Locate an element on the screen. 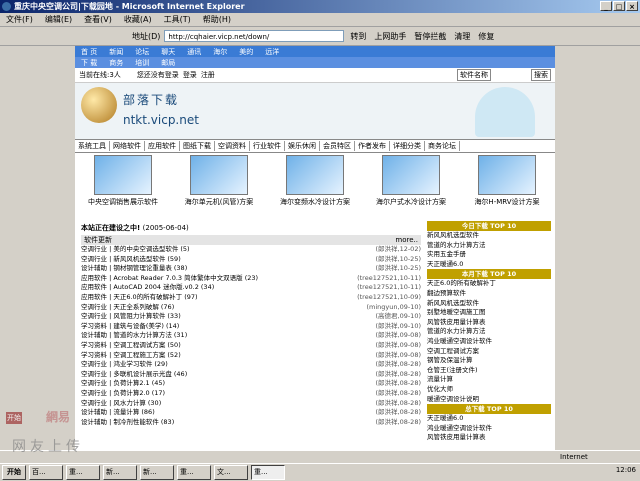 The image size is (640, 481). cat-item: 系统工具 is located at coordinates (92, 146).